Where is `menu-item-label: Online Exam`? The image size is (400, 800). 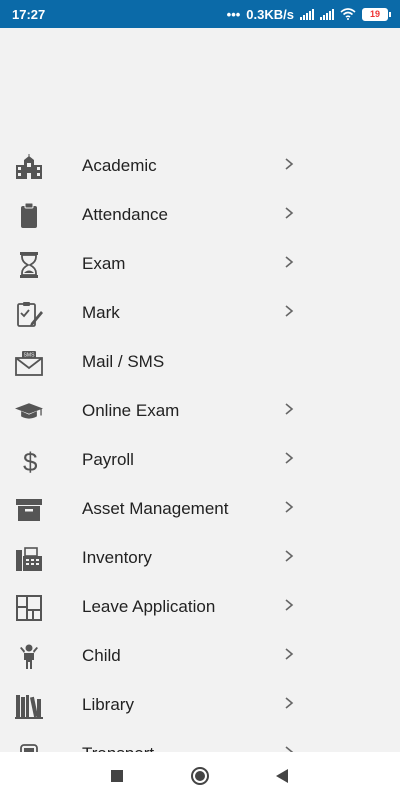
menu-item-label: Online Exam is located at coordinates (131, 410).